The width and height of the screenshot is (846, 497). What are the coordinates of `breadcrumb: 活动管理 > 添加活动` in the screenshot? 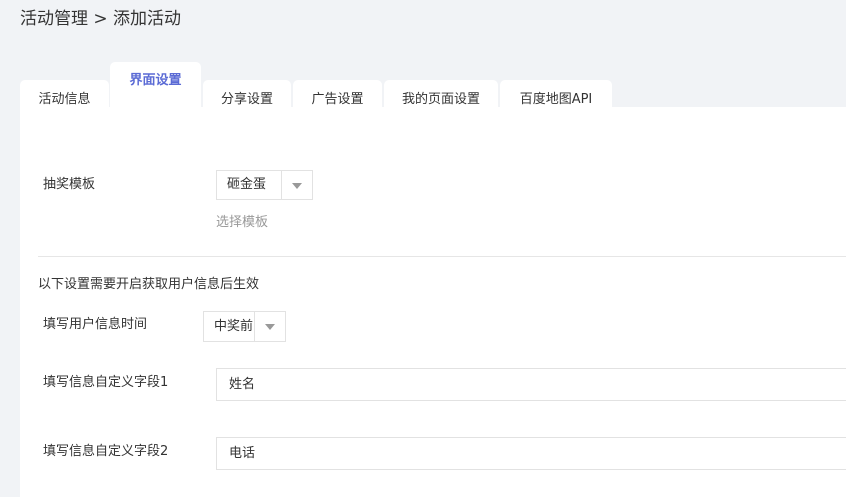 It's located at (101, 19).